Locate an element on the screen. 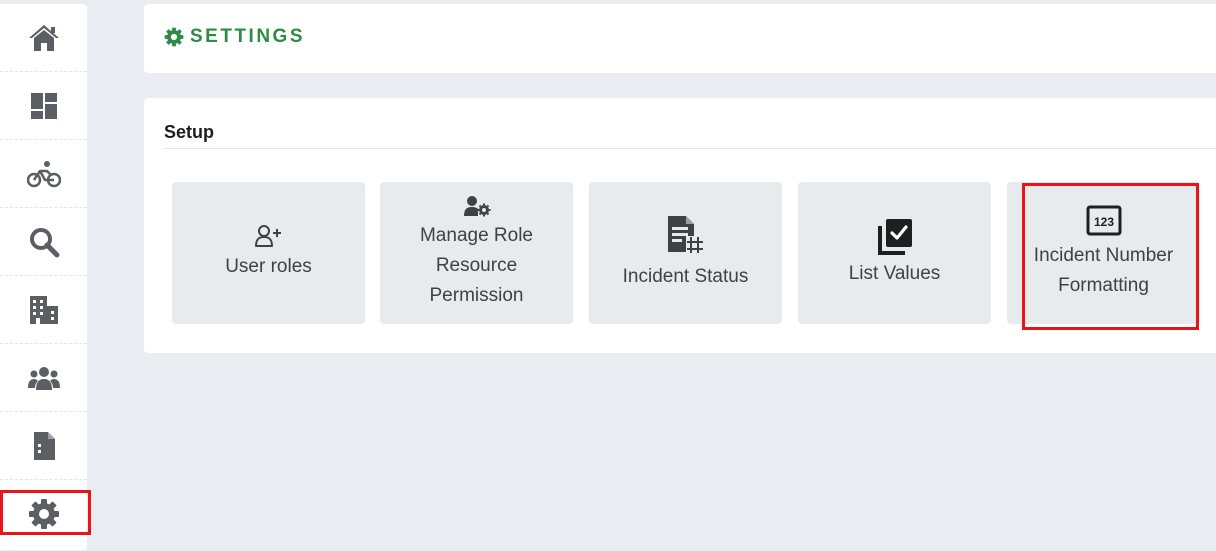 The image size is (1216, 551). tile-label: Manage Role Resource Permission is located at coordinates (476, 265).